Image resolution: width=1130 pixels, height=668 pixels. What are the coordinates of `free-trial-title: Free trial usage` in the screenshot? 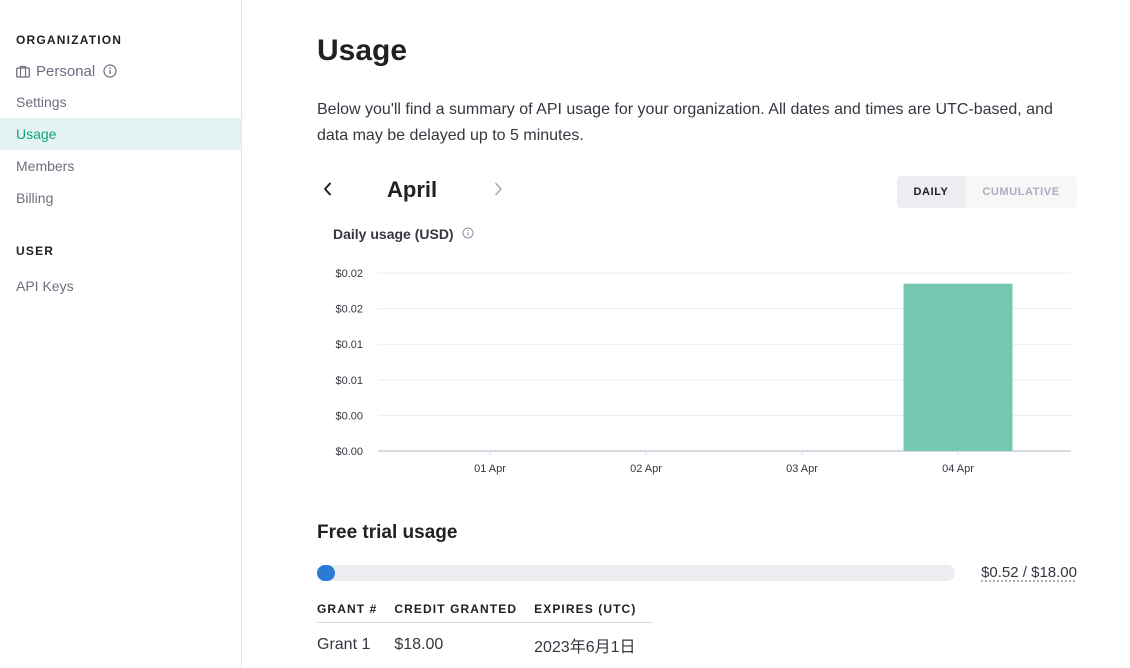 It's located at (387, 532).